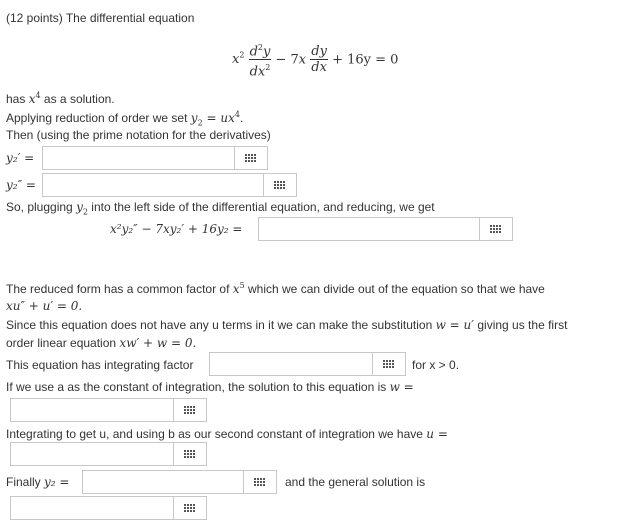  I want to click on y2p-palette-button, so click(251, 158).